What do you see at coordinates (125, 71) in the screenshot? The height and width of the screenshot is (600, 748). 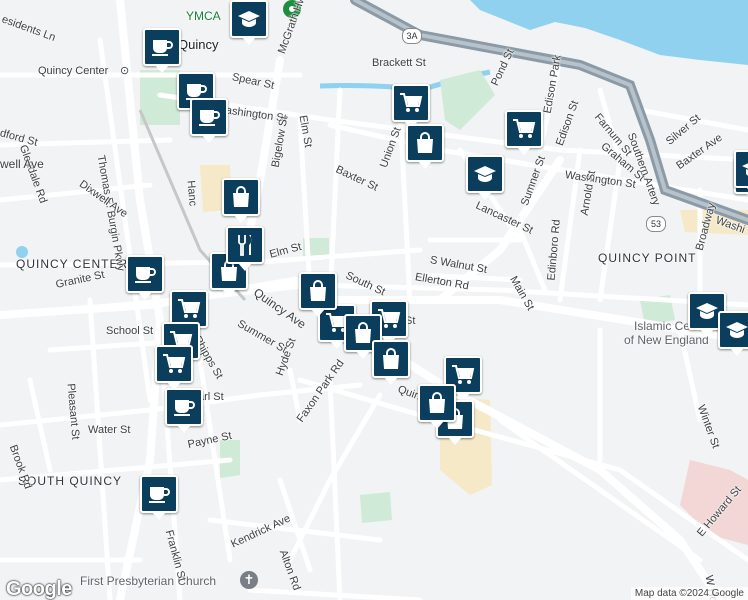 I see `transit-icon: ⊙` at bounding box center [125, 71].